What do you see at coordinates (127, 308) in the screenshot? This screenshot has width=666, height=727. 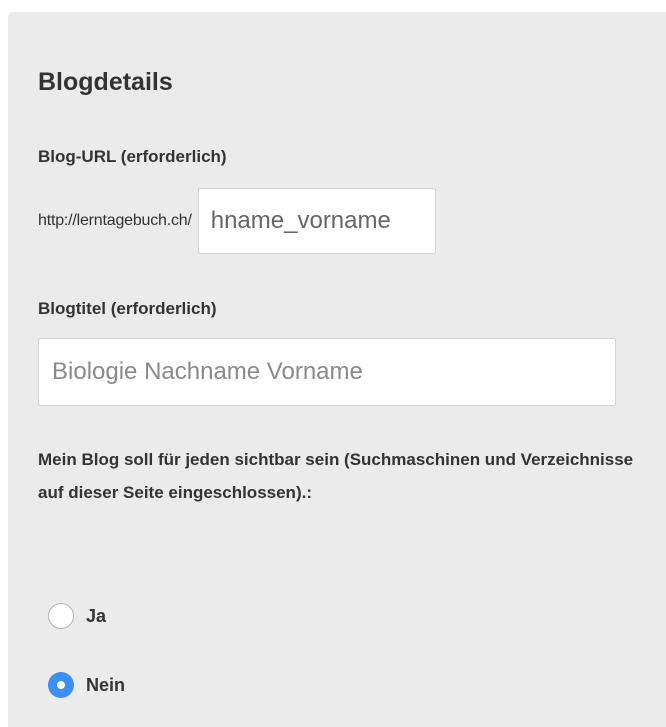 I see `blog-title-label: Blogtitel (erforderlich)` at bounding box center [127, 308].